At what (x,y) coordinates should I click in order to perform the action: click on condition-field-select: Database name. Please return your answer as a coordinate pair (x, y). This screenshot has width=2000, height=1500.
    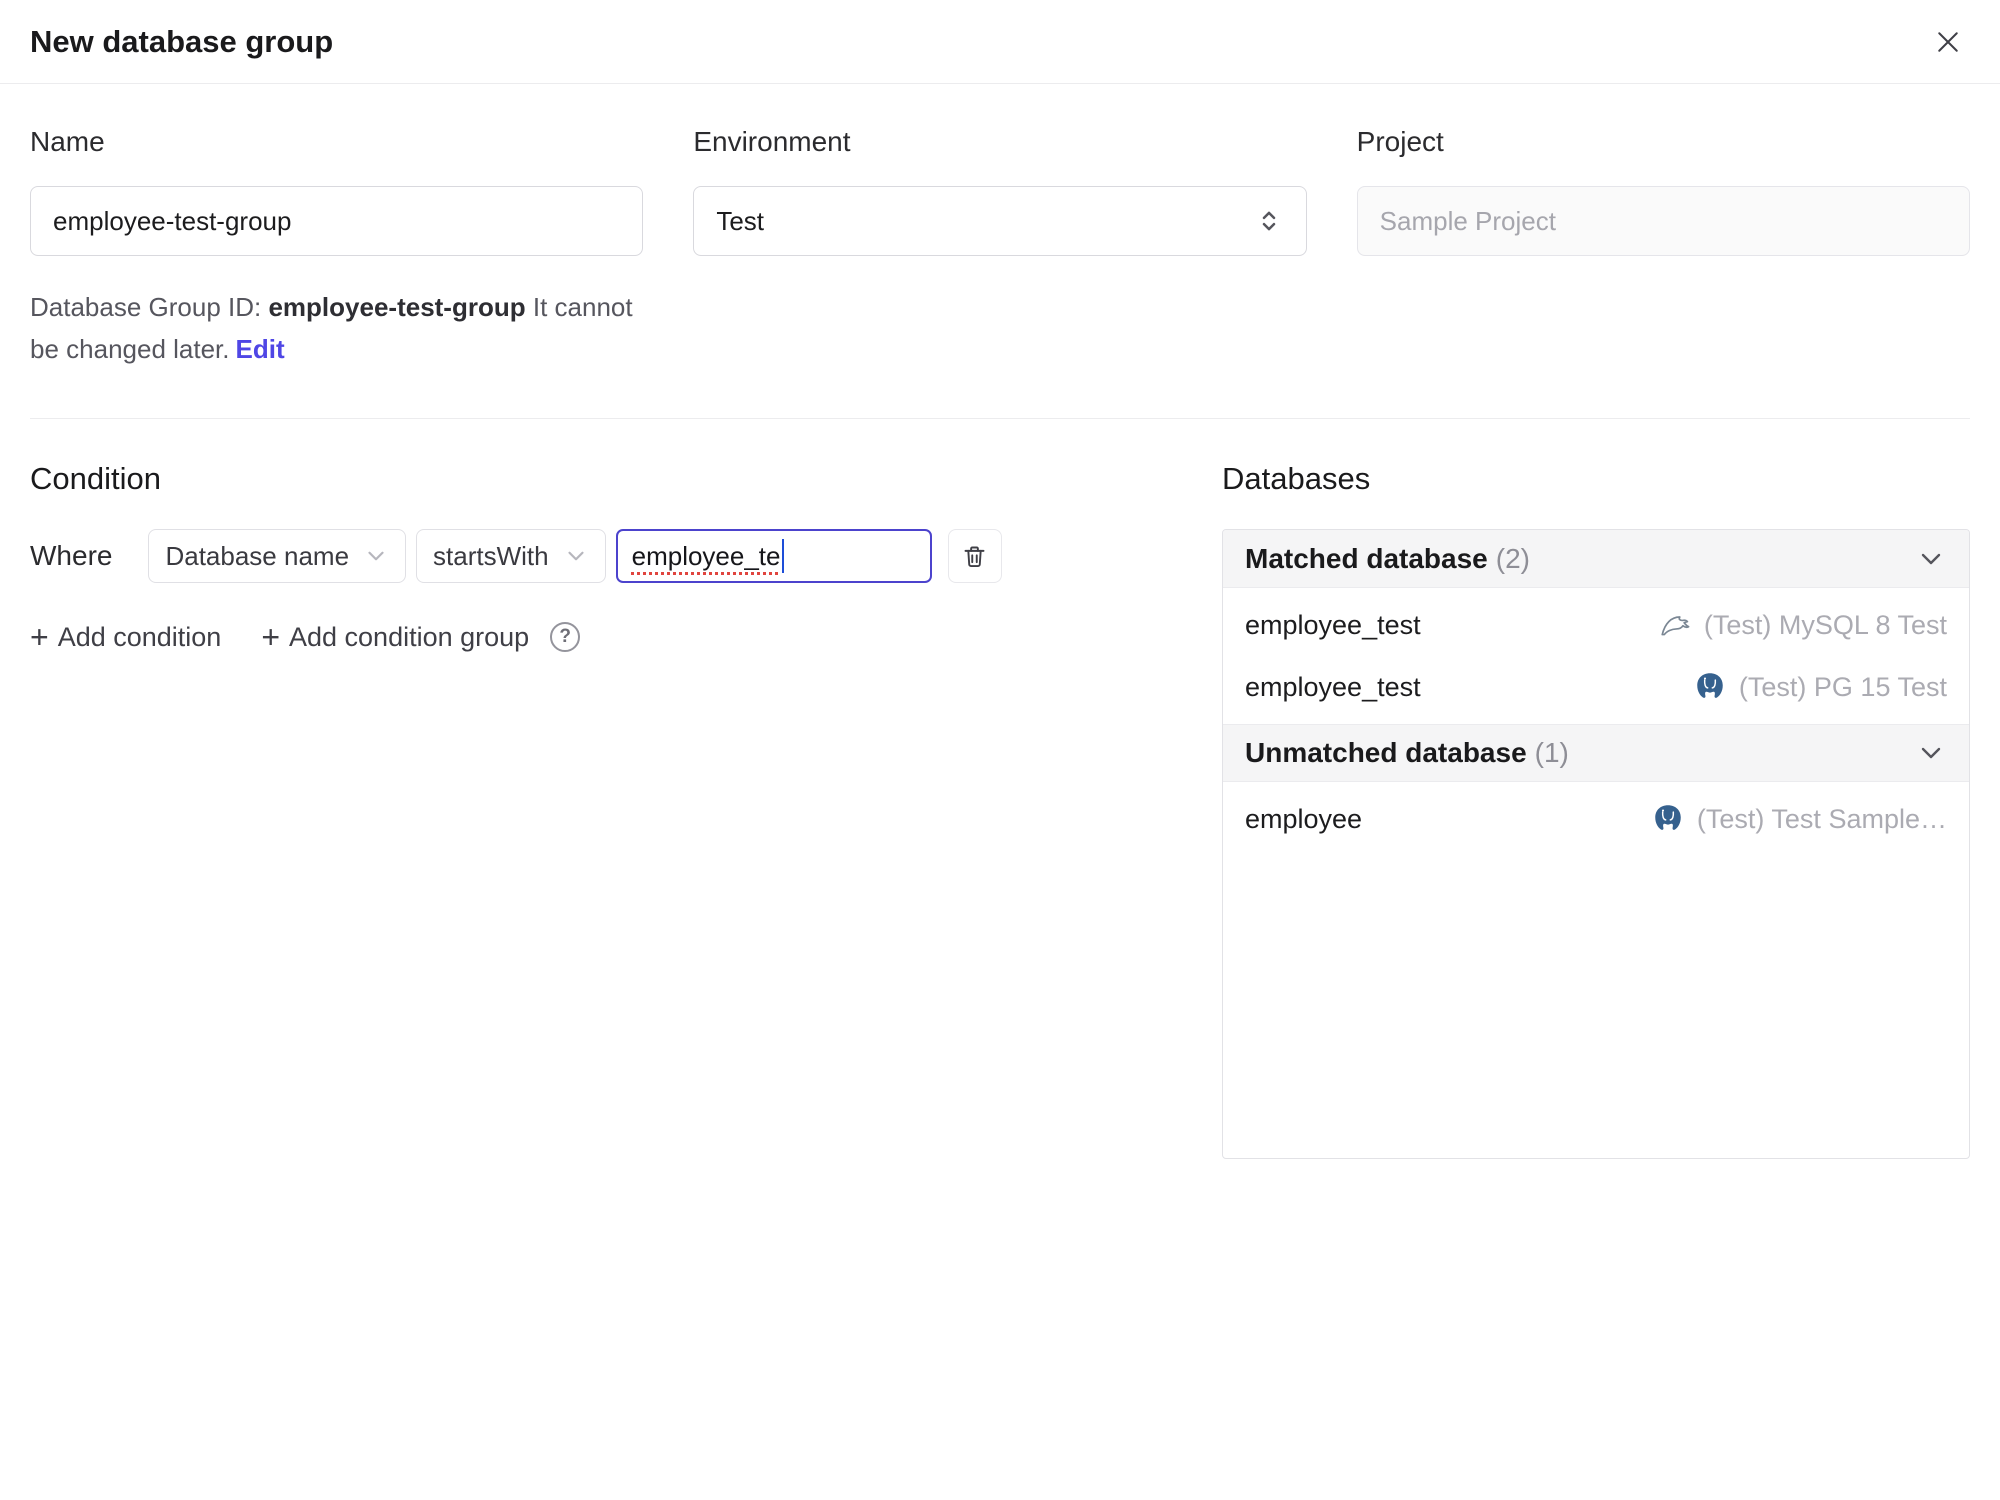
    Looking at the image, I should click on (277, 556).